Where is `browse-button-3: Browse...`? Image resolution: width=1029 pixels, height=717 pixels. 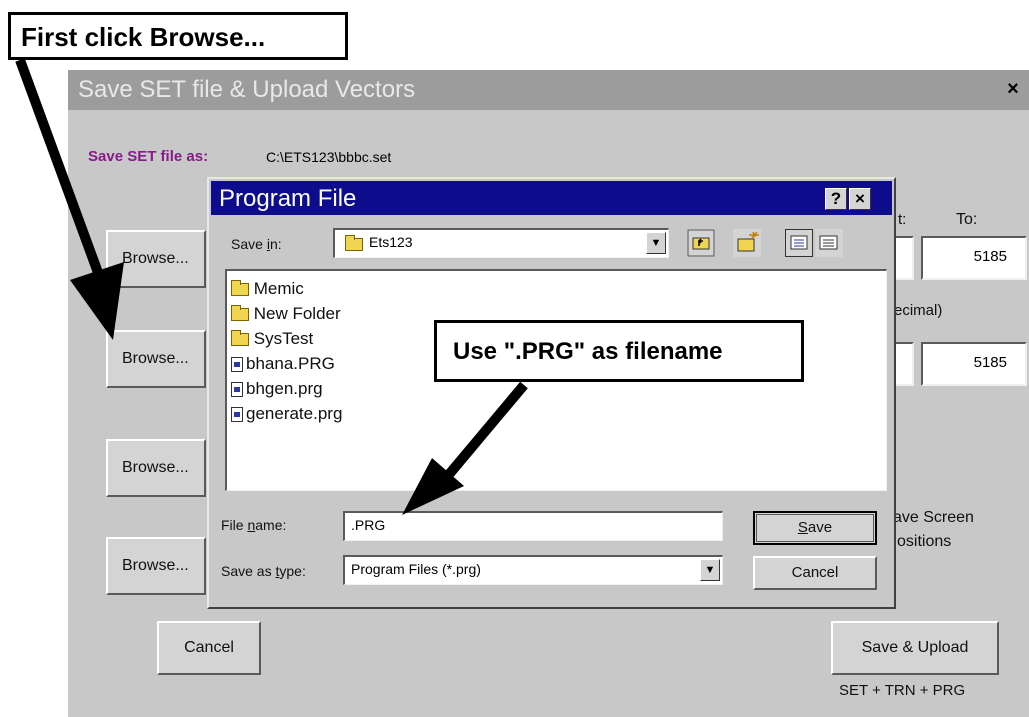 browse-button-3: Browse... is located at coordinates (156, 468).